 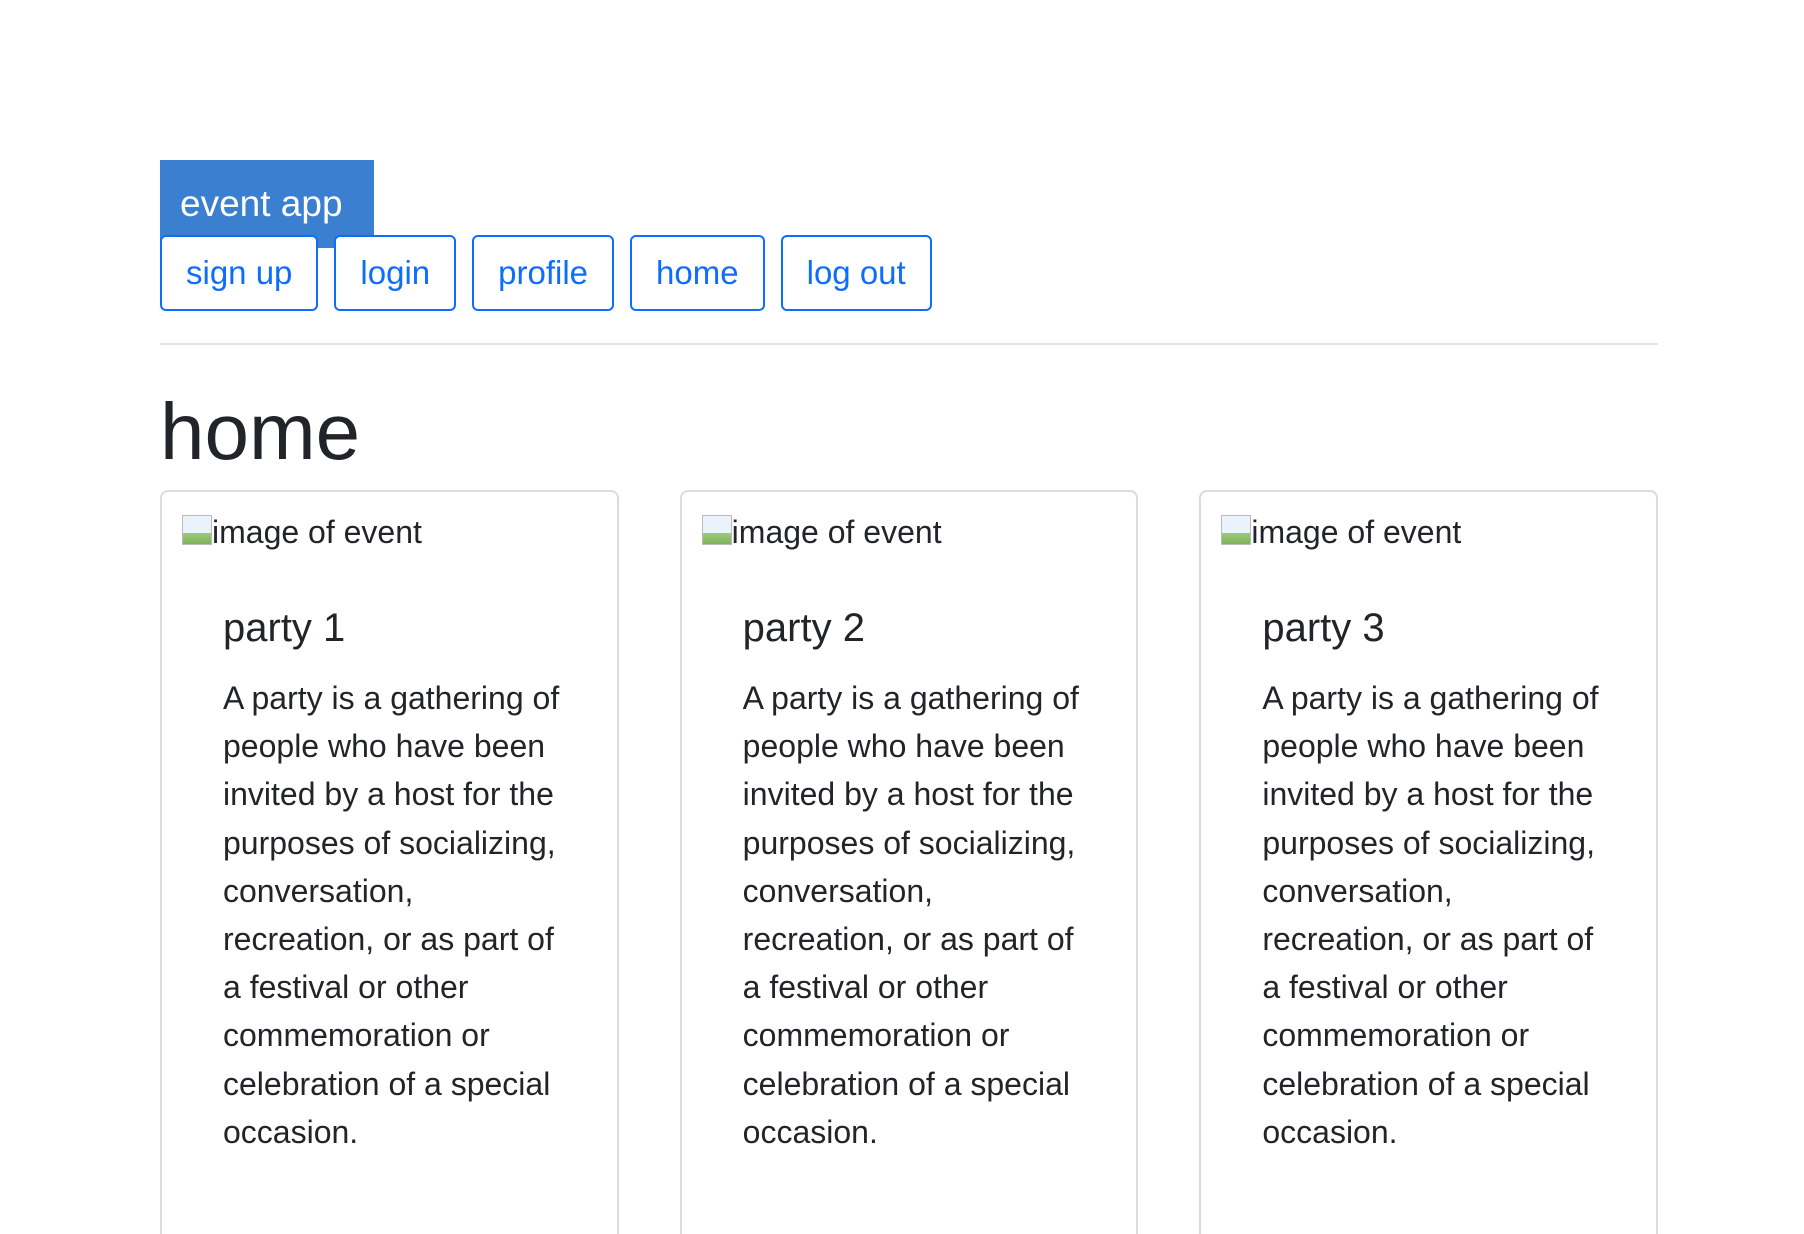 I want to click on signup-button: sign up, so click(x=239, y=273).